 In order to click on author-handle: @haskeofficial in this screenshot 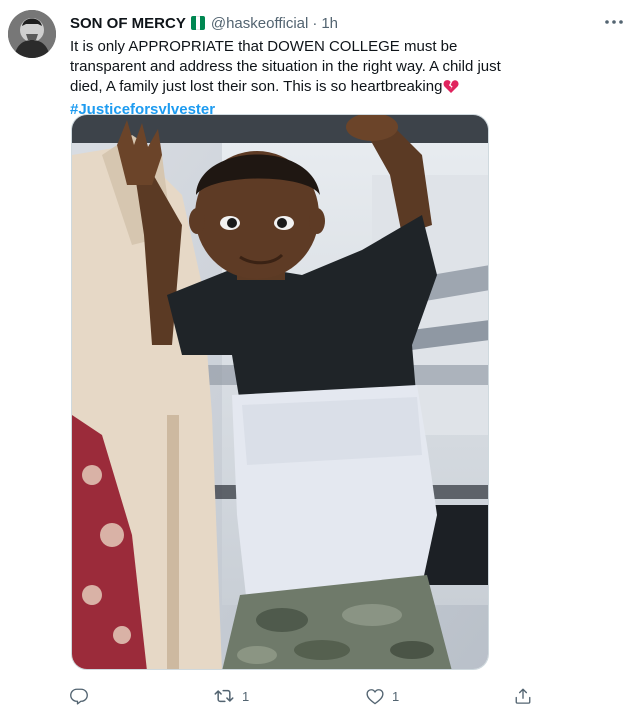, I will do `click(260, 23)`.